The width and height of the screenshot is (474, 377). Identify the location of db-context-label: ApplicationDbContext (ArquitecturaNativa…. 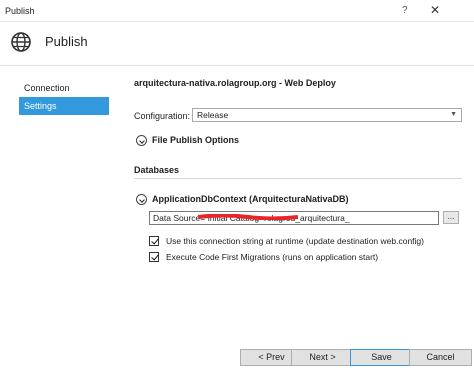
(250, 199).